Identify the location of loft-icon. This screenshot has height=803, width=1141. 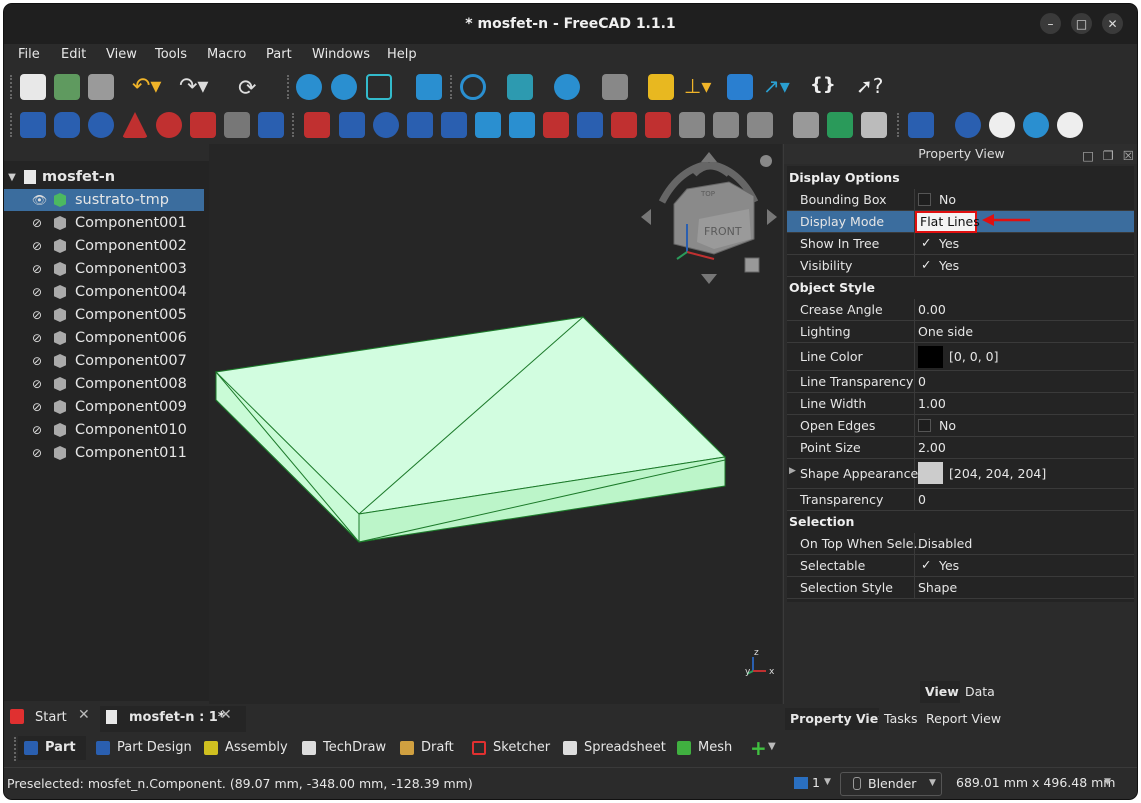
(556, 125).